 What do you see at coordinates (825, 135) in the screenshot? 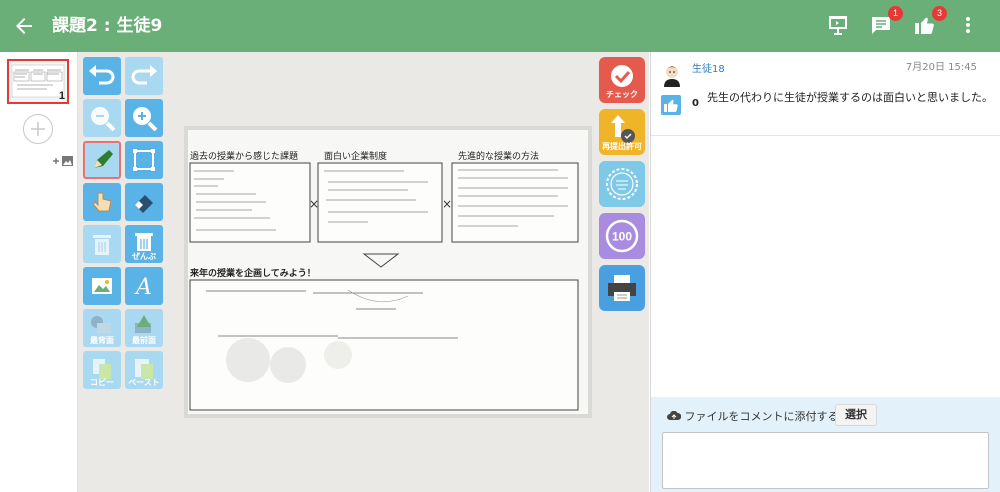
I see `divider` at bounding box center [825, 135].